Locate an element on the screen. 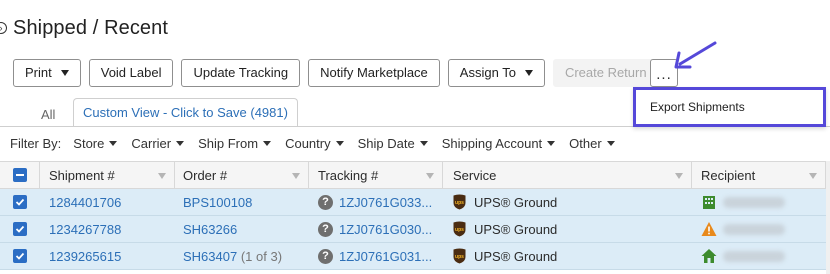  column-header-shipment: Shipment # is located at coordinates (107, 175).